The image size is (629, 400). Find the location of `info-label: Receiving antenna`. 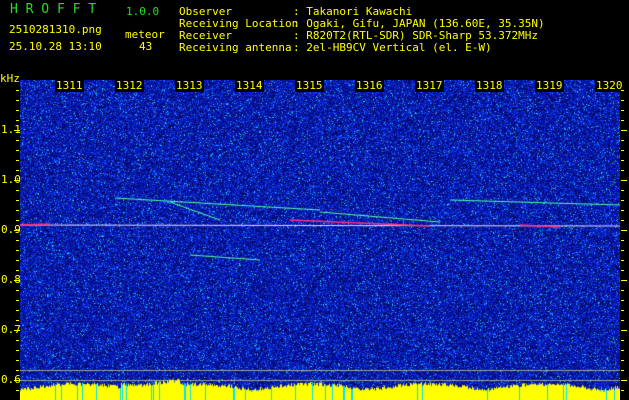

info-label: Receiving antenna is located at coordinates (235, 47).